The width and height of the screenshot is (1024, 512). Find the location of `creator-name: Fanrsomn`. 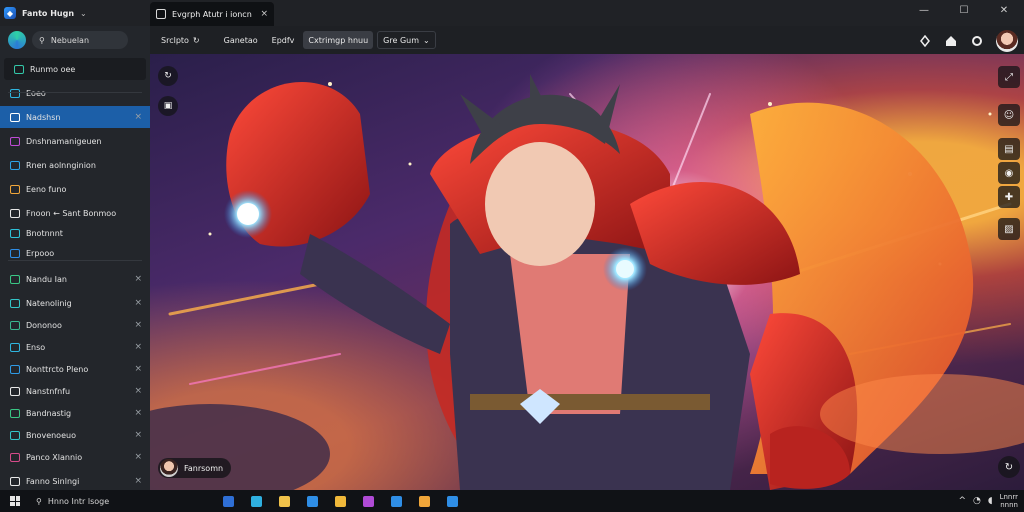

creator-name: Fanrsomn is located at coordinates (204, 468).